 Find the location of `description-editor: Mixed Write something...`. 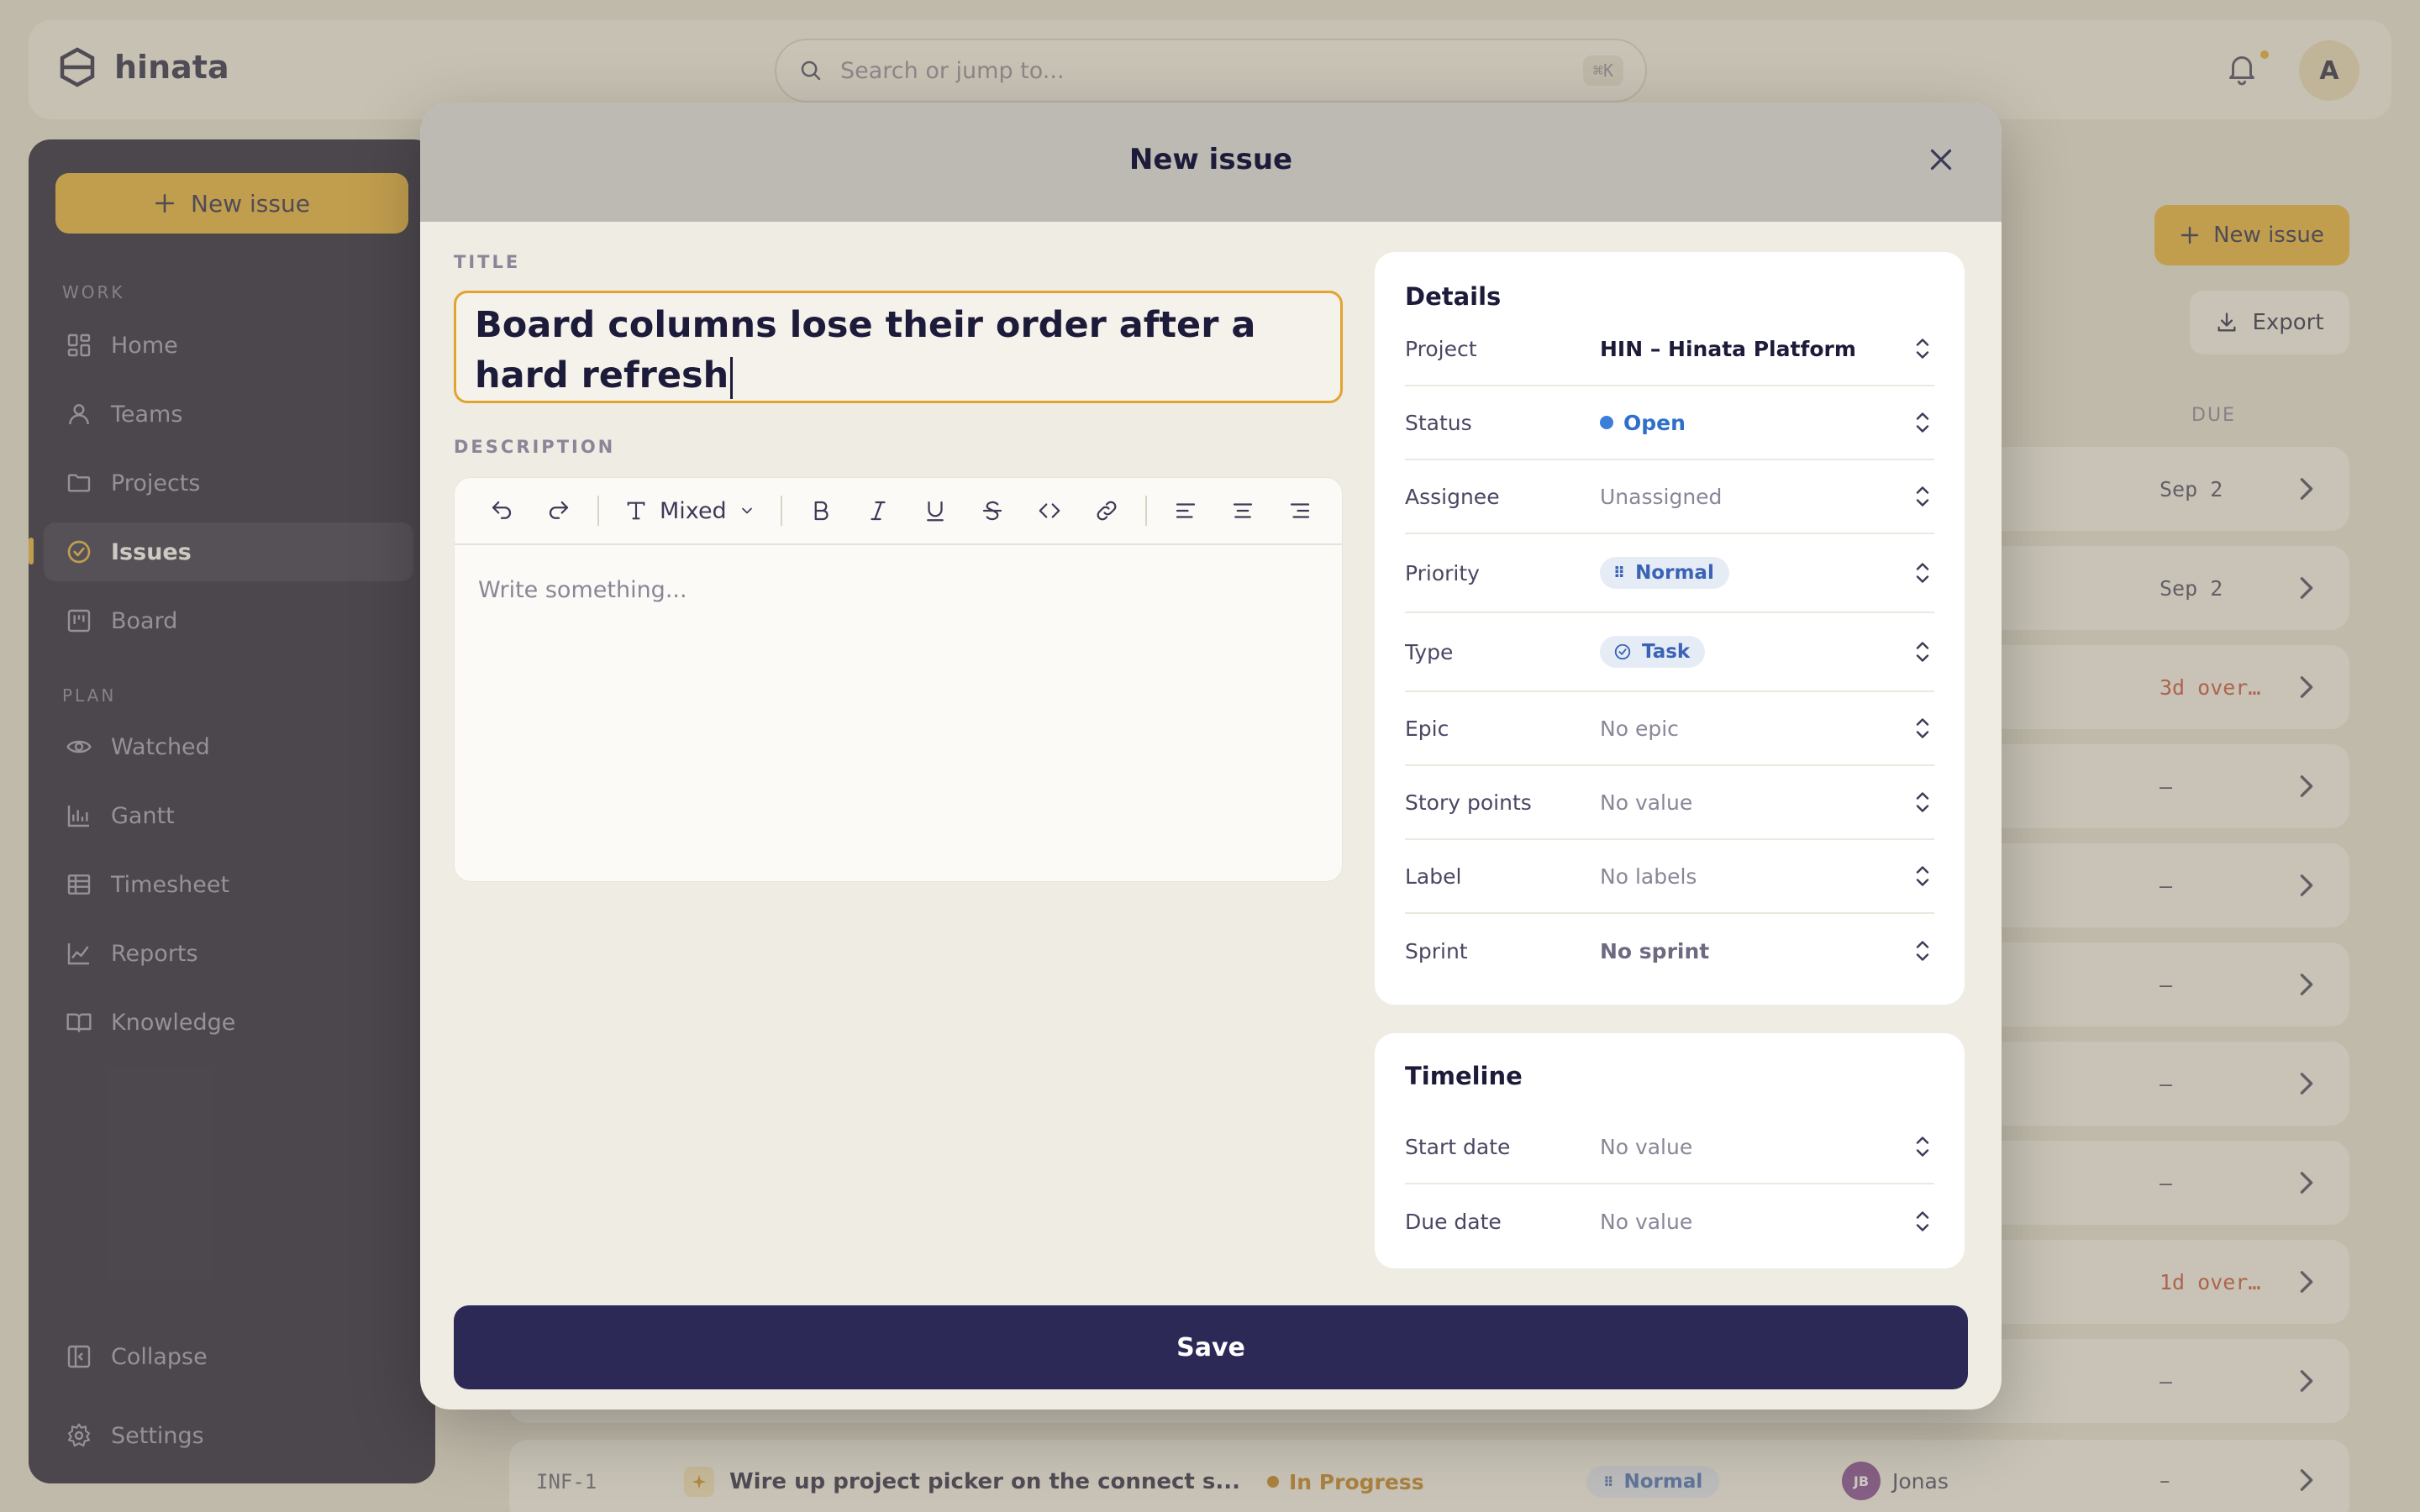

description-editor: Mixed Write something... is located at coordinates (899, 679).